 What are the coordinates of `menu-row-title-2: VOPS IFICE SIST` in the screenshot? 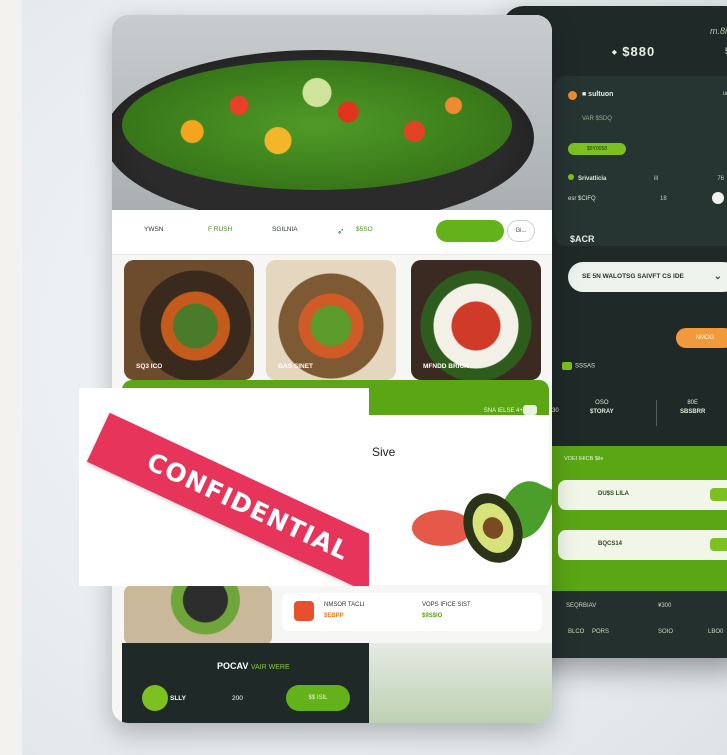 It's located at (446, 605).